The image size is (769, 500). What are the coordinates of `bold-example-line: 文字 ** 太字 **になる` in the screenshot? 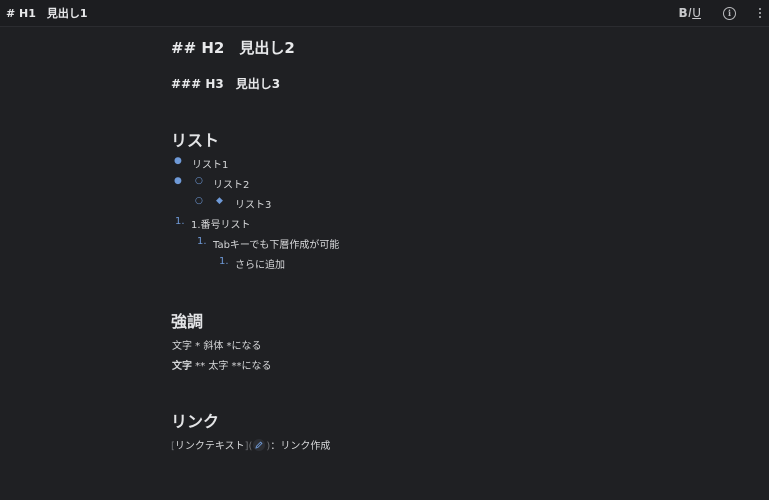 It's located at (222, 364).